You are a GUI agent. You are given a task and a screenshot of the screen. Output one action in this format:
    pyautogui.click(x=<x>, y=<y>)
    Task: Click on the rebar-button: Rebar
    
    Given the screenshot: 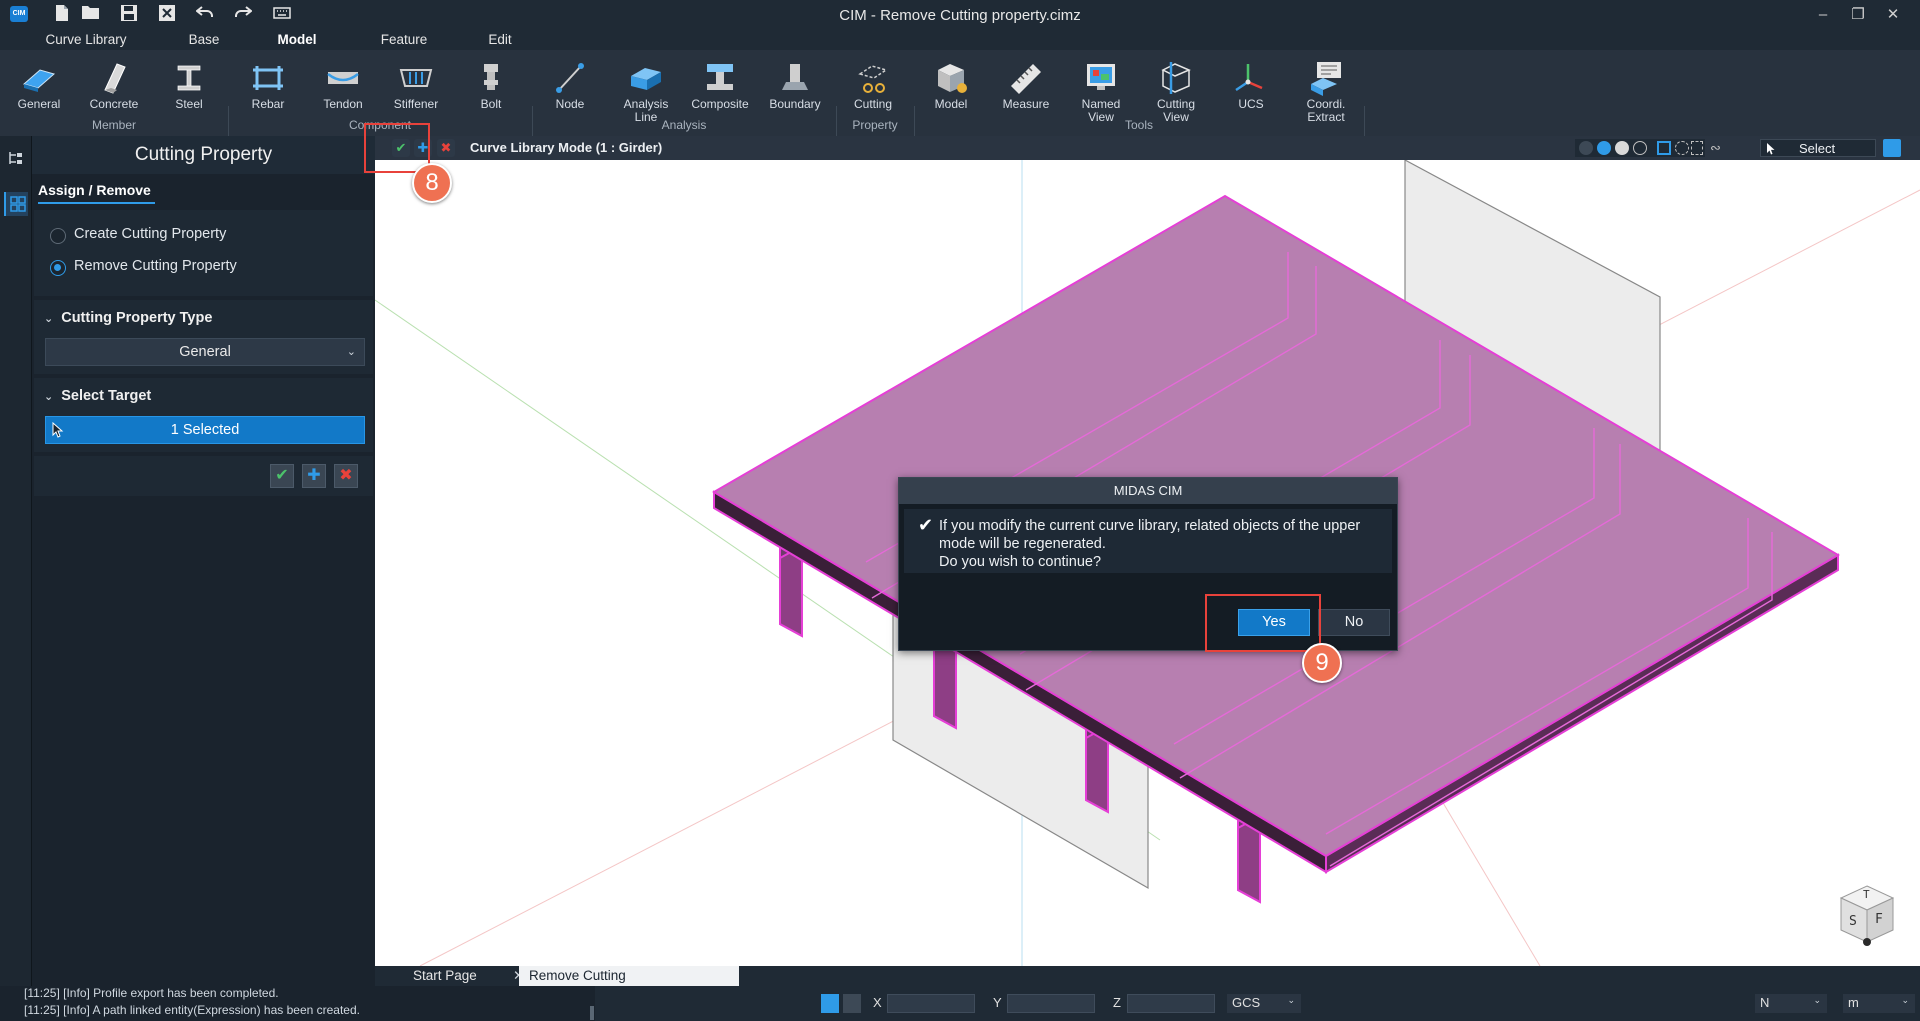 What is the action you would take?
    pyautogui.click(x=268, y=91)
    